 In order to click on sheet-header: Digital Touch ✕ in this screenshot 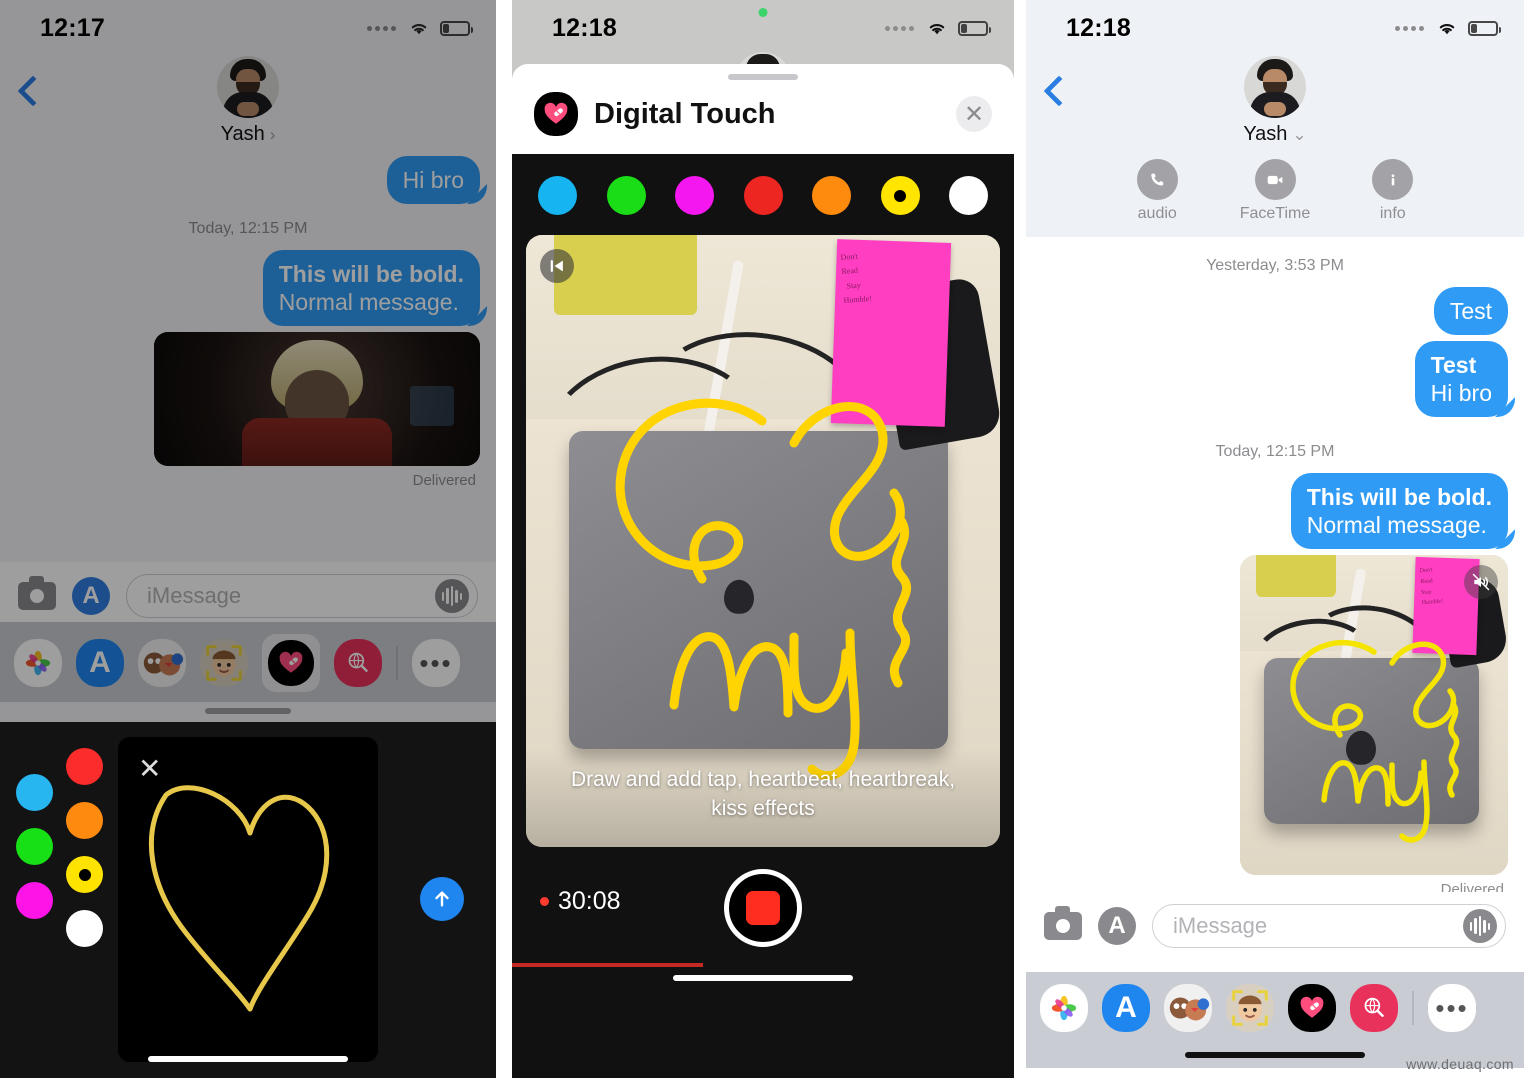, I will do `click(763, 117)`.